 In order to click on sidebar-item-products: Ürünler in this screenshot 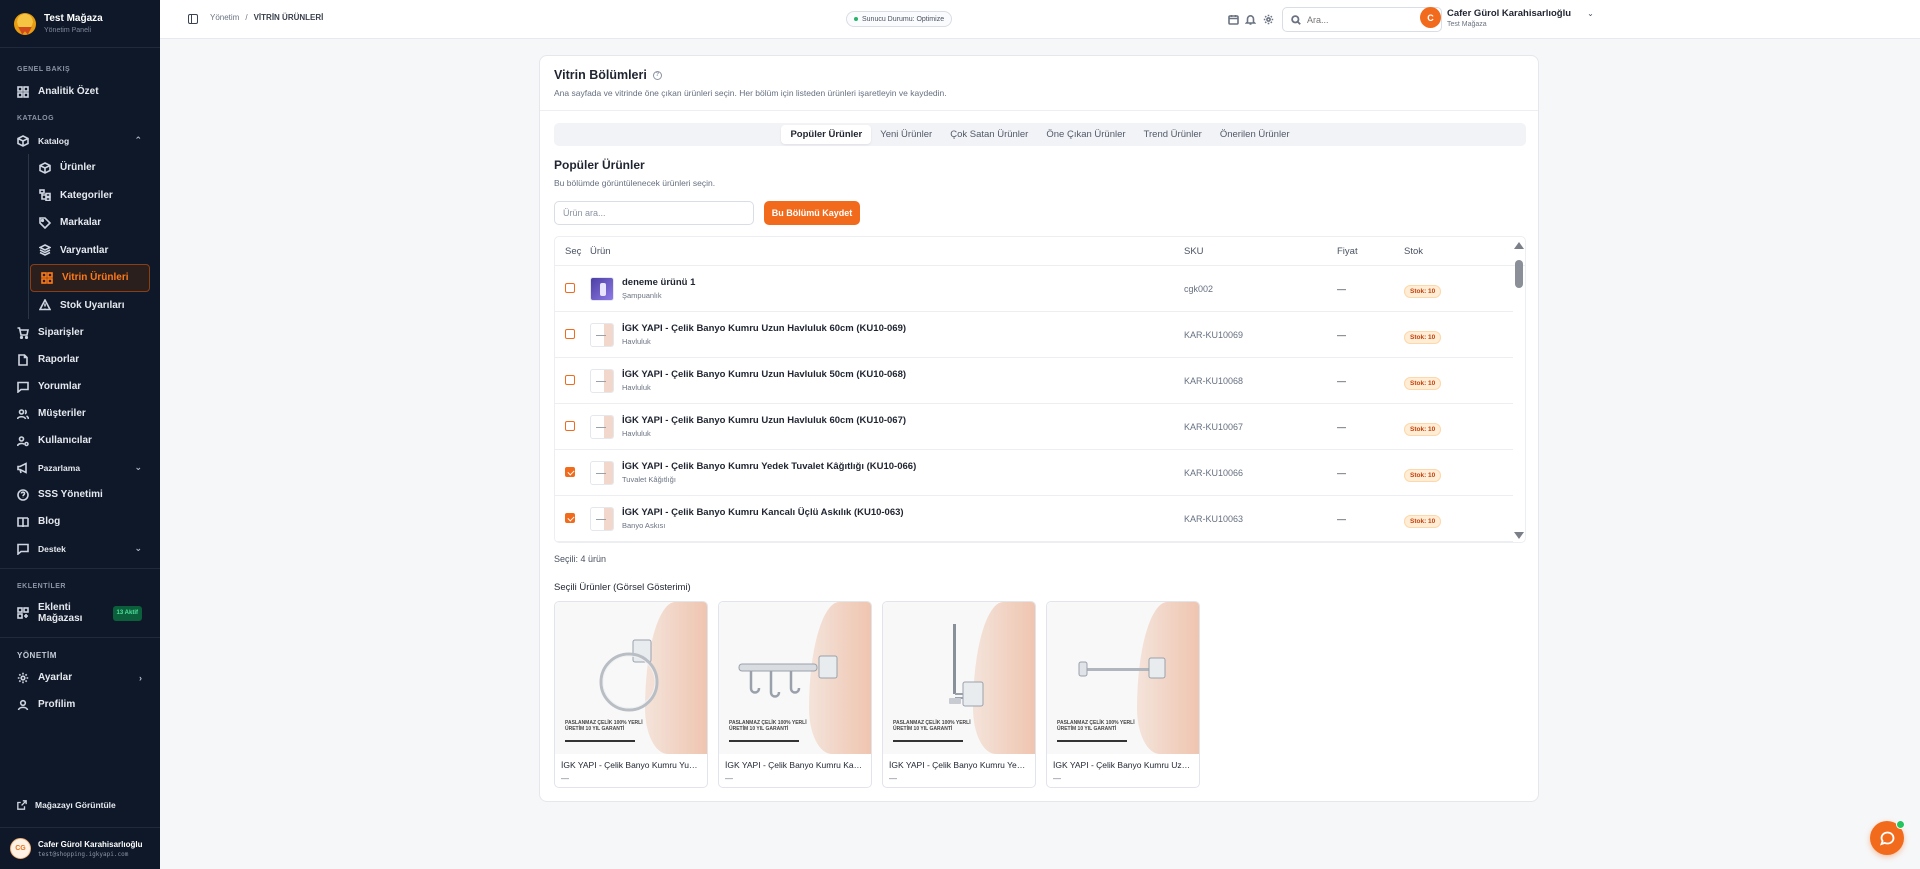, I will do `click(94, 168)`.